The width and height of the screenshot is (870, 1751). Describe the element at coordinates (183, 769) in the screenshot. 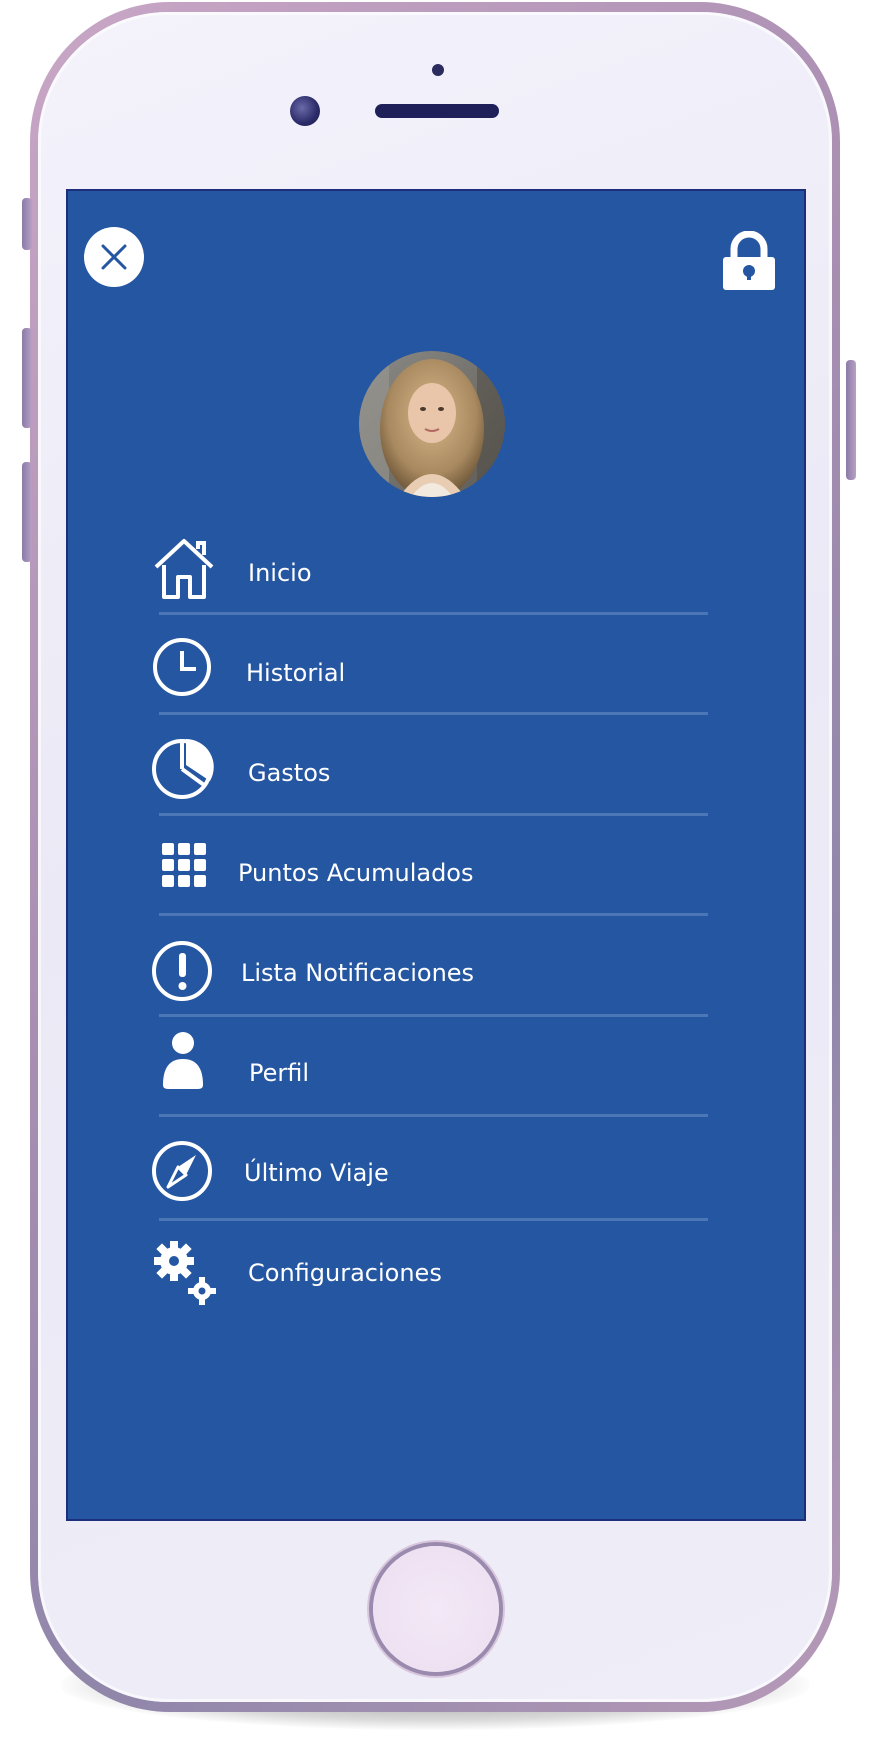

I see `pie-chart-icon` at that location.